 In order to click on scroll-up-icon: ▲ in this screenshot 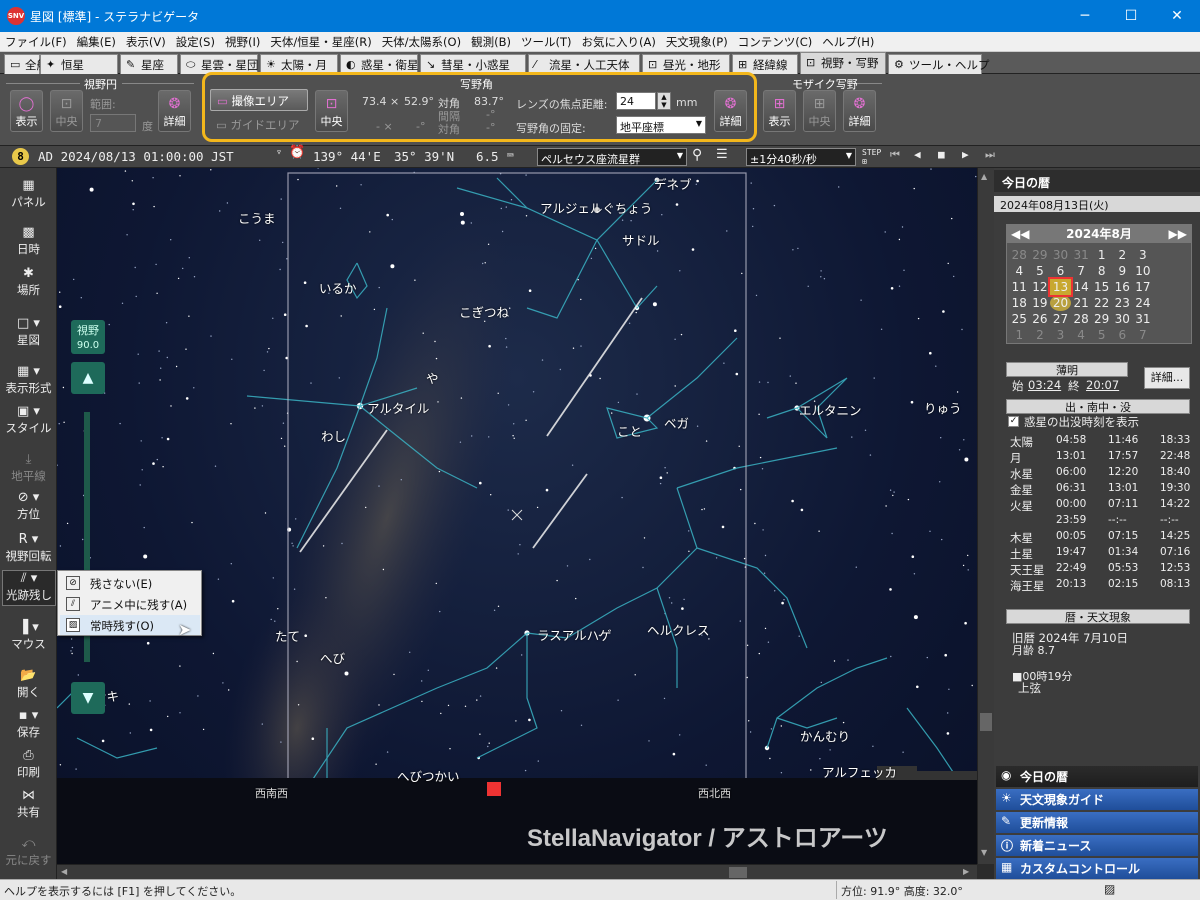, I will do `click(984, 176)`.